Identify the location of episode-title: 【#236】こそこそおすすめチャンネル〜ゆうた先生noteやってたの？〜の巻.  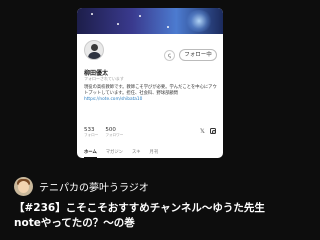
(139, 215).